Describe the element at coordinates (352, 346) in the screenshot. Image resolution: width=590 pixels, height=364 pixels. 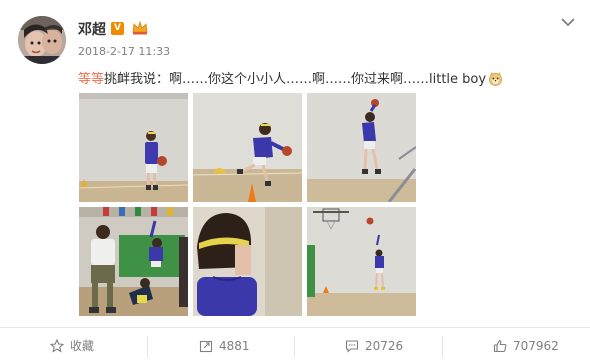
I see `comment-icon` at that location.